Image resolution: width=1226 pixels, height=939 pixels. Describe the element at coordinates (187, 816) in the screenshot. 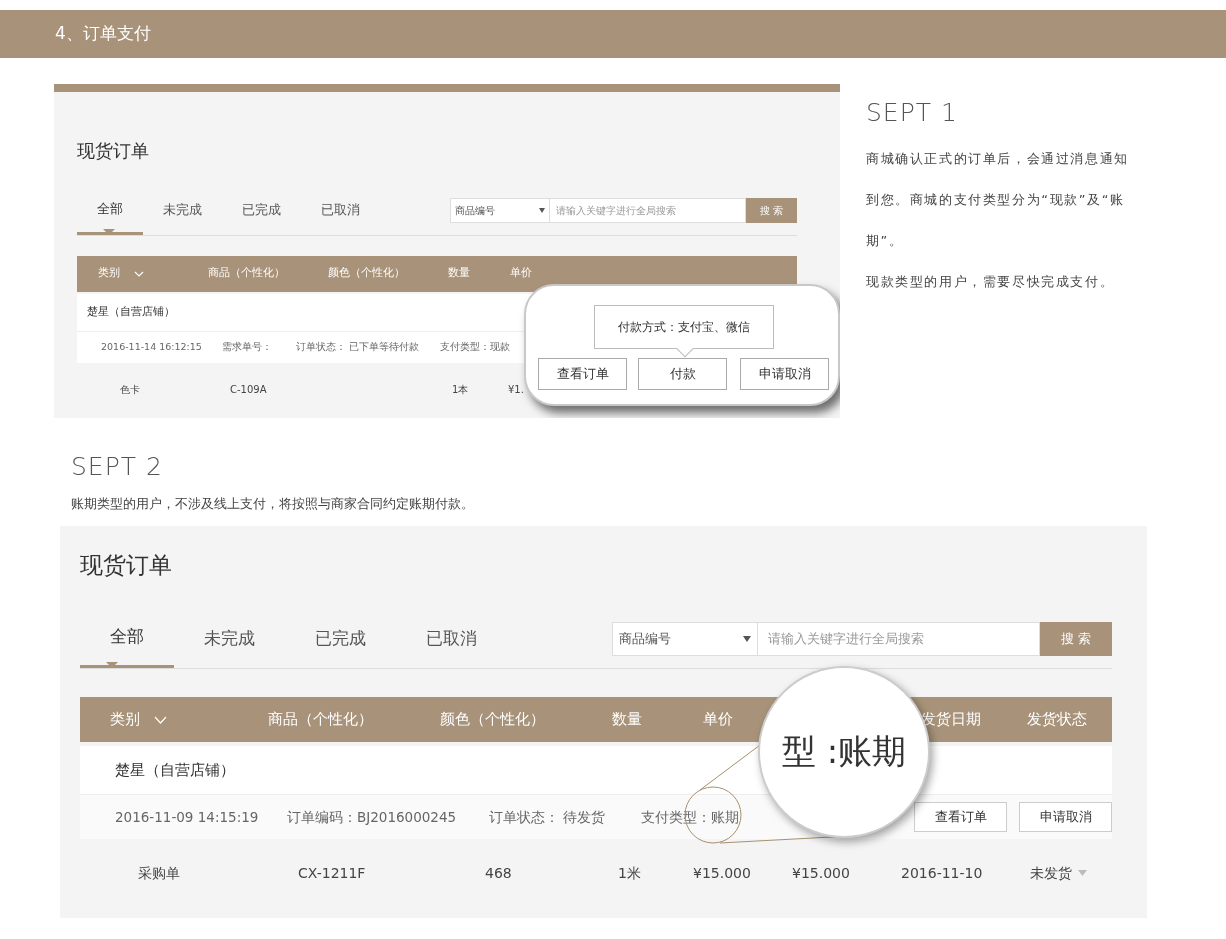

I see `order-field: 2016-11-09 14:15:19` at that location.